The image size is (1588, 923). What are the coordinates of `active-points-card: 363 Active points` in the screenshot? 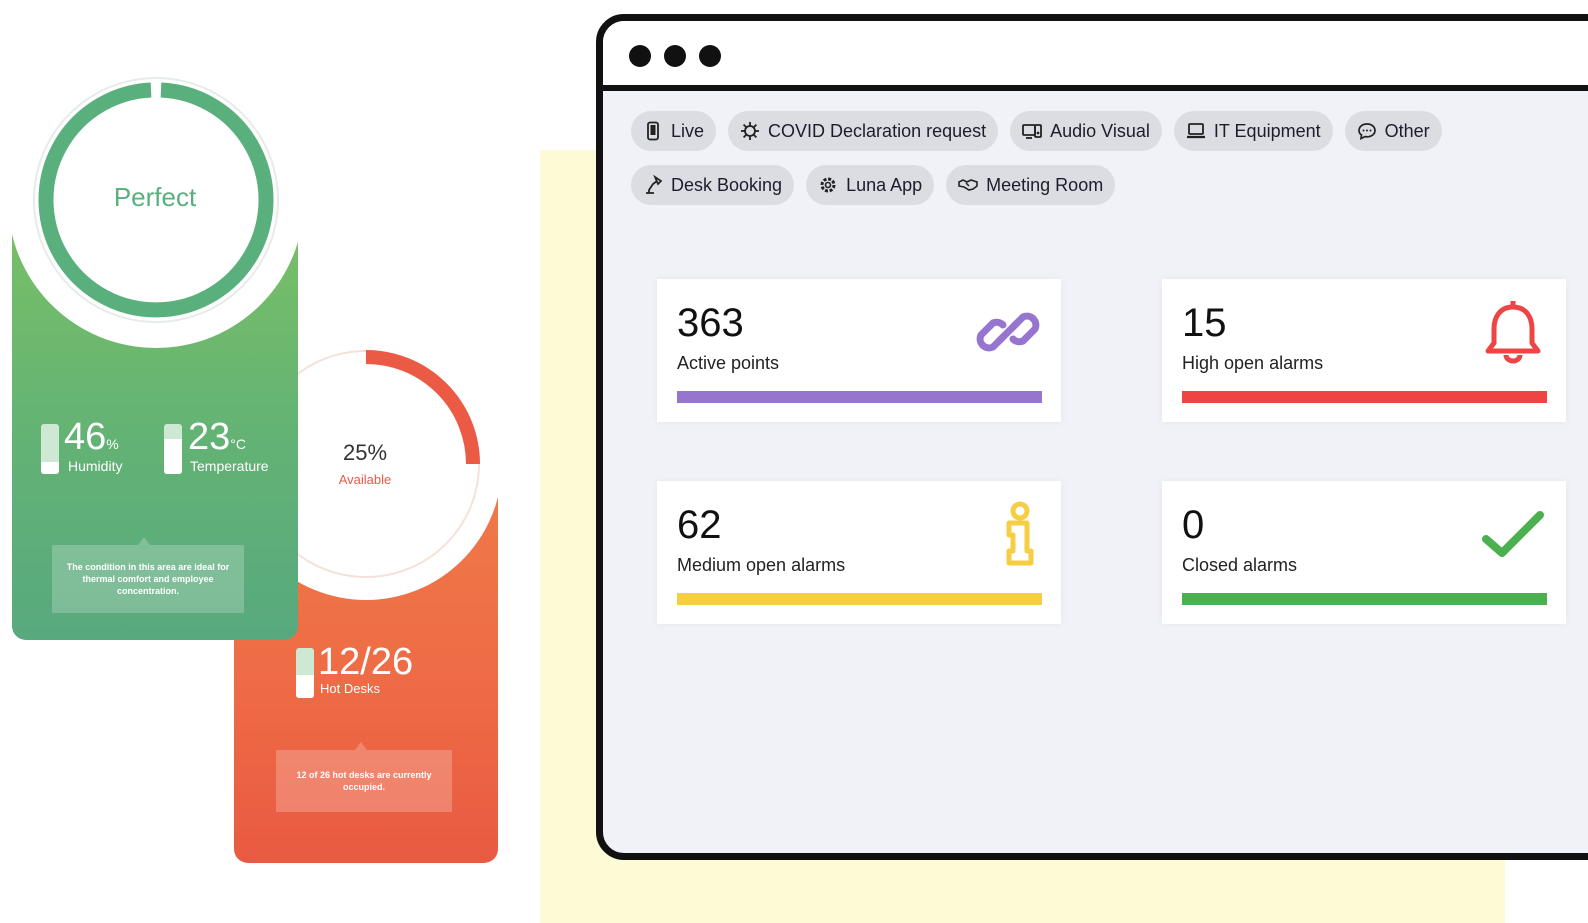 It's located at (859, 350).